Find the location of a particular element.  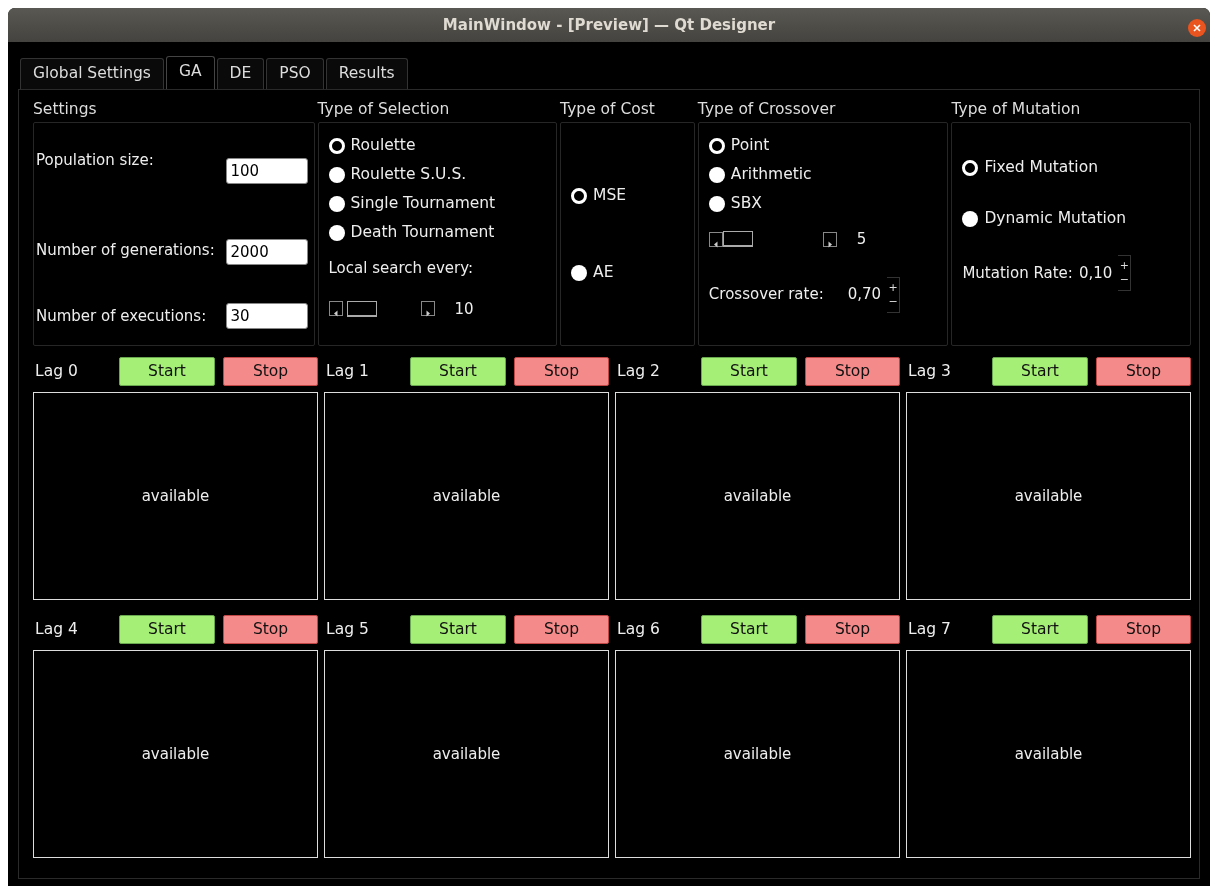

field-label: Number of generations: is located at coordinates (125, 250).